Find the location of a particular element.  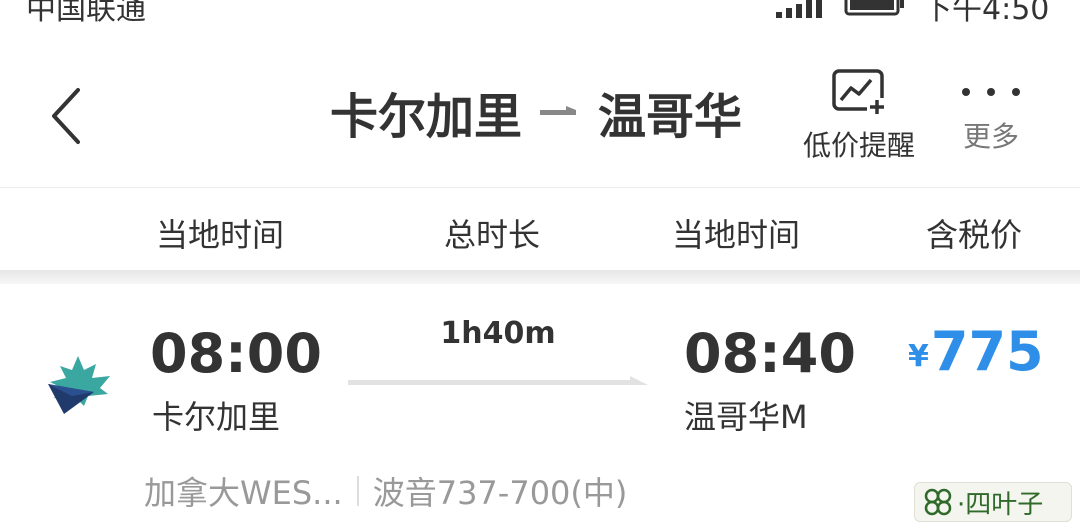

column-departure-local-time: 当地时间 is located at coordinates (220, 235).